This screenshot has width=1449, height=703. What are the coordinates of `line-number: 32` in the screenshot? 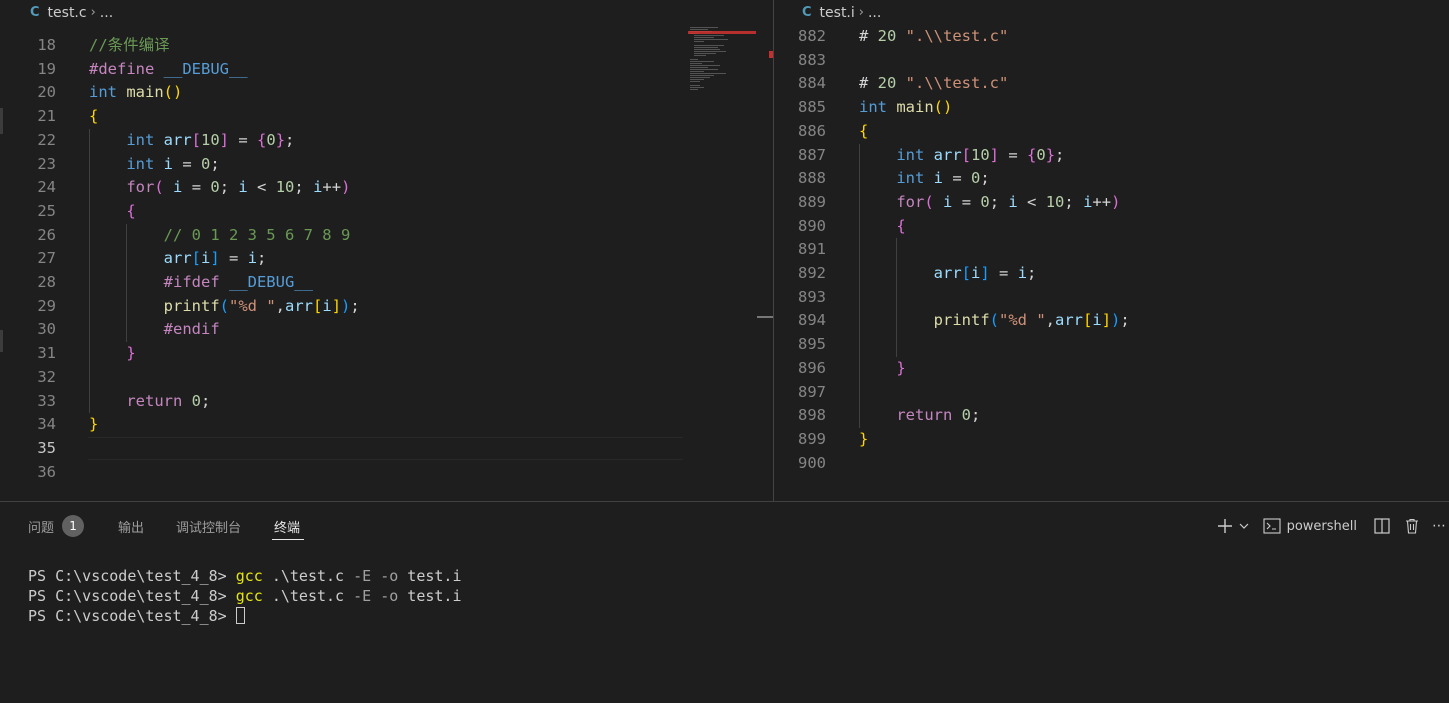 It's located at (46, 376).